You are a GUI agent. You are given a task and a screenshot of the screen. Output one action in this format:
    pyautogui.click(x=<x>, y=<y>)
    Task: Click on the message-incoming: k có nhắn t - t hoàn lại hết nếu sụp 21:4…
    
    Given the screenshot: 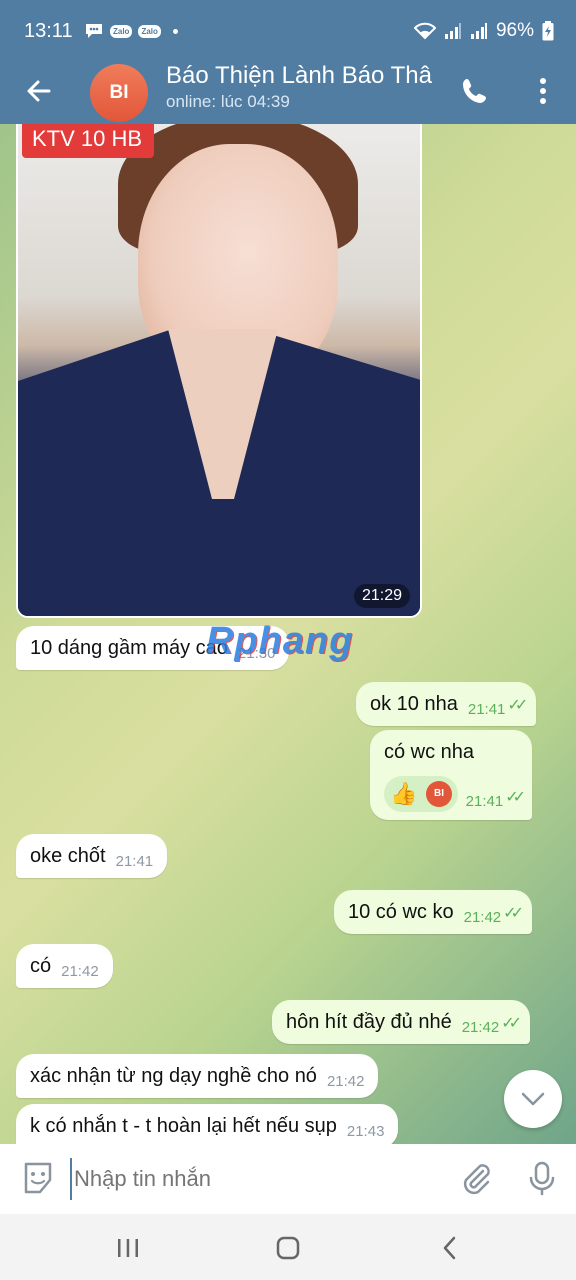 What is the action you would take?
    pyautogui.click(x=207, y=1124)
    